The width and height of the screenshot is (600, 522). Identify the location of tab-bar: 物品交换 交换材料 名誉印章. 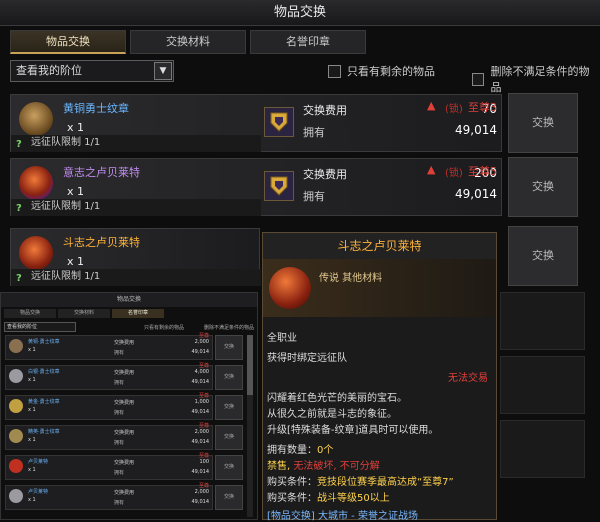
(302, 42).